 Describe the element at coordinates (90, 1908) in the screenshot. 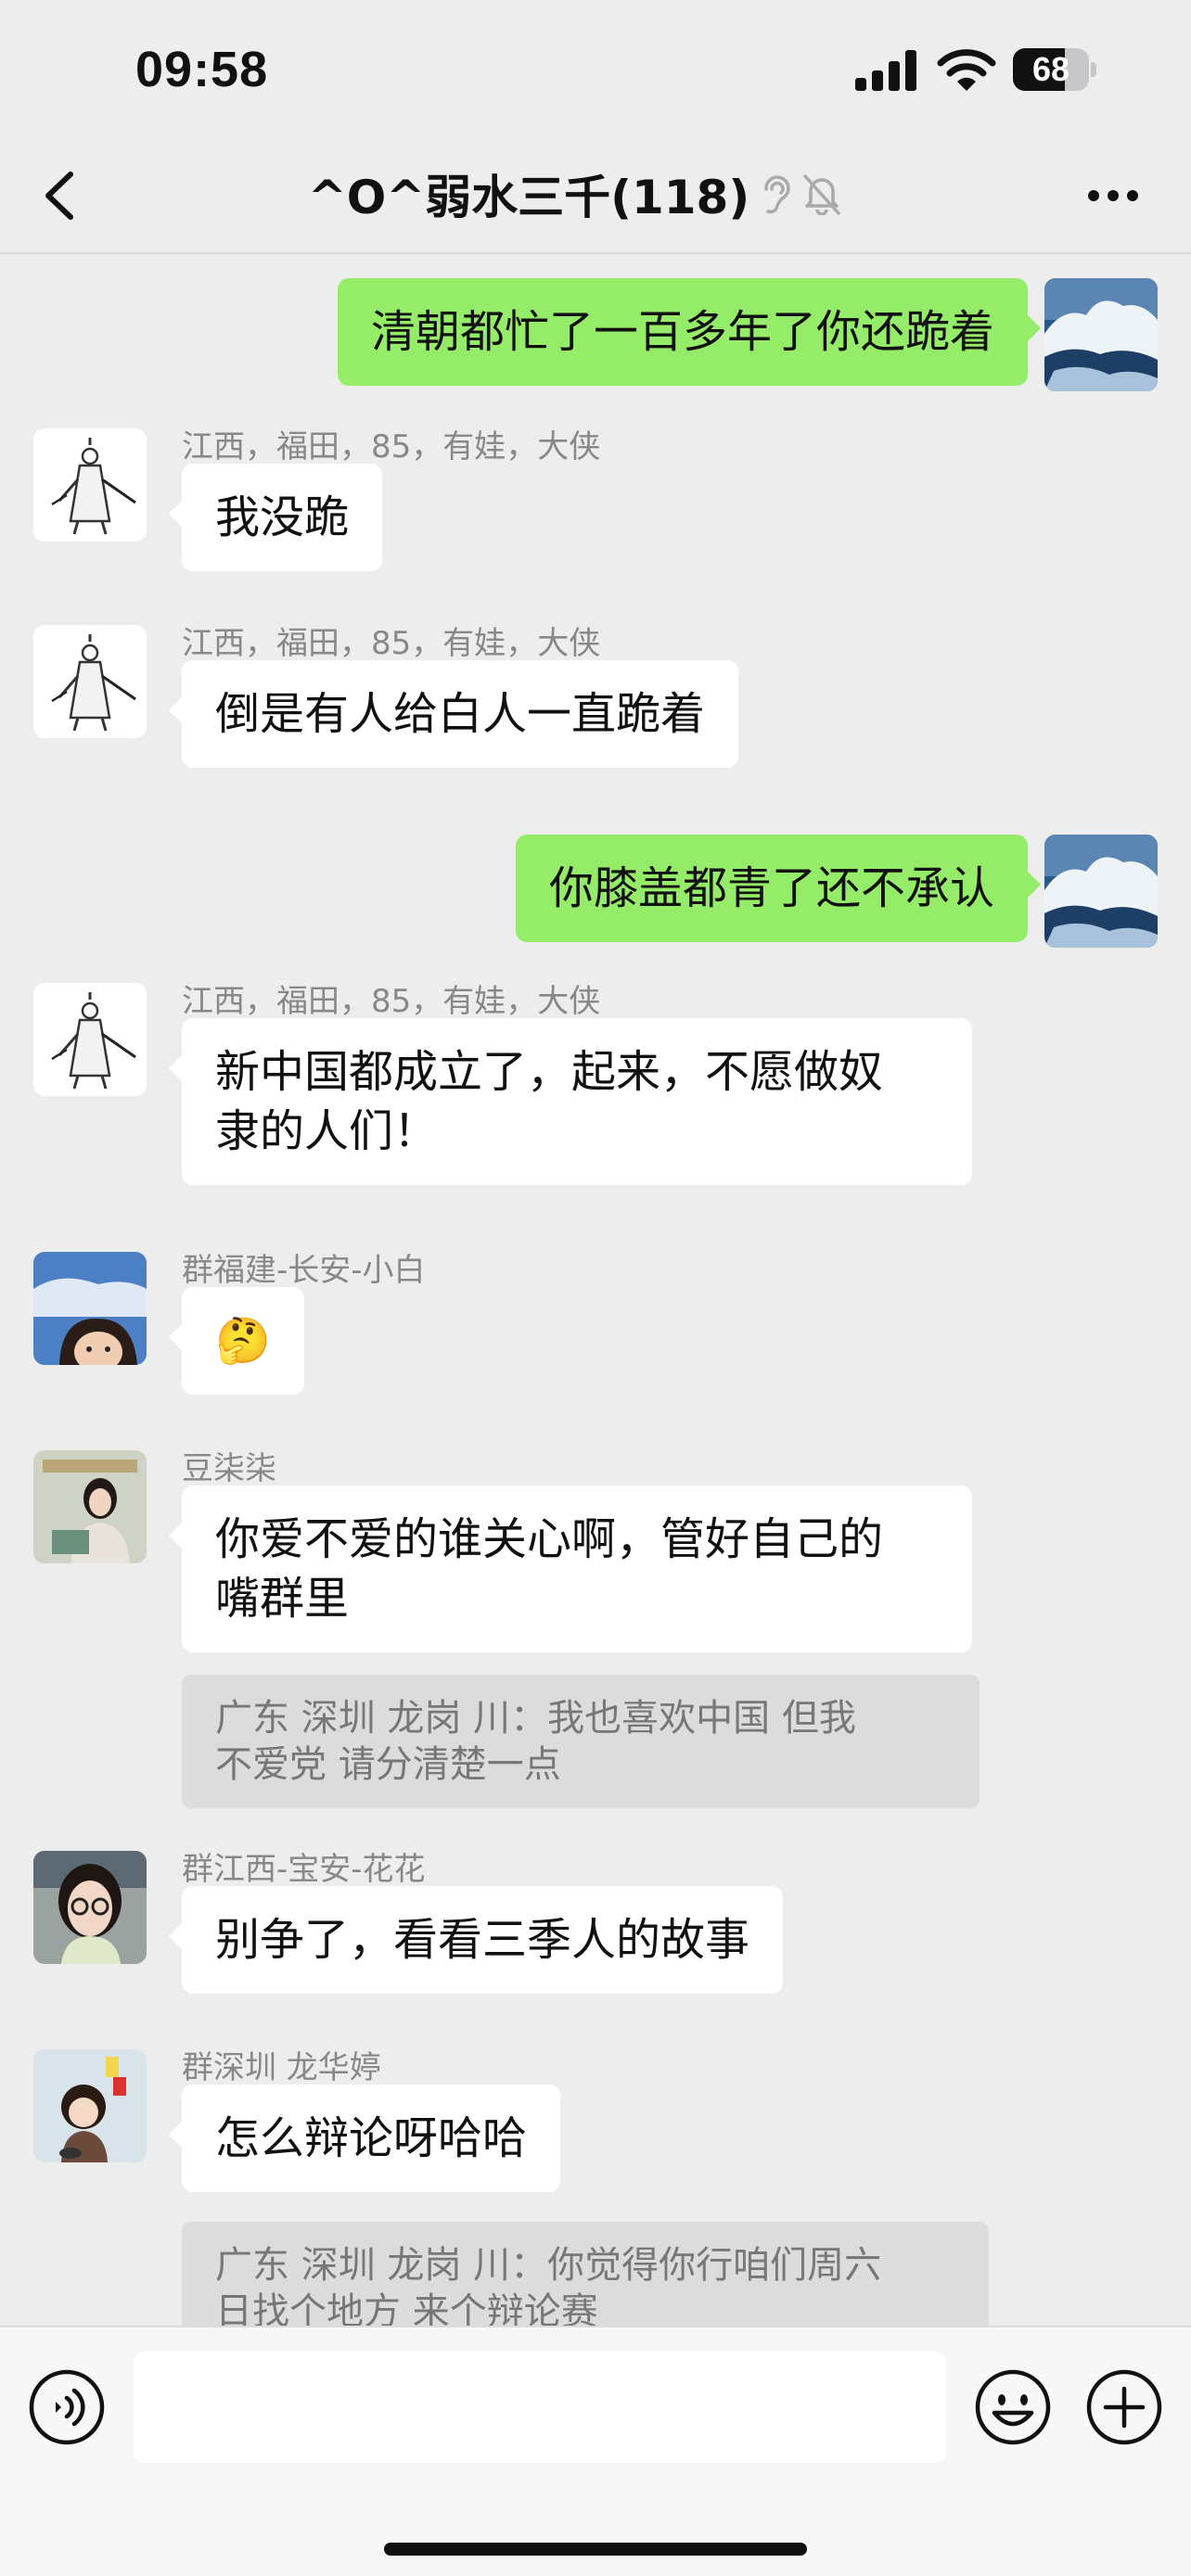

I see `woman-glasses-avatar` at that location.